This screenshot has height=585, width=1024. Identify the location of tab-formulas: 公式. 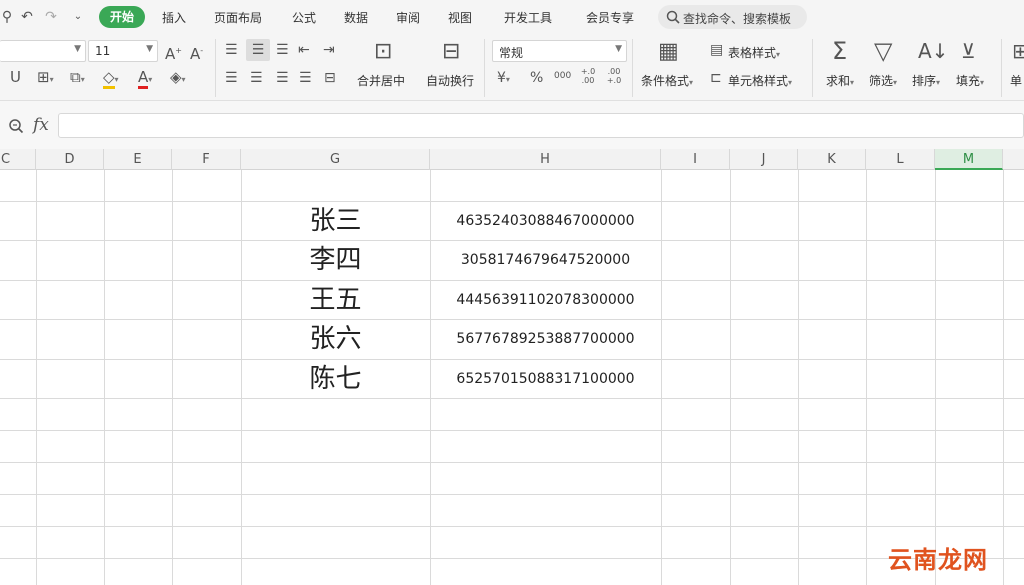
(304, 17).